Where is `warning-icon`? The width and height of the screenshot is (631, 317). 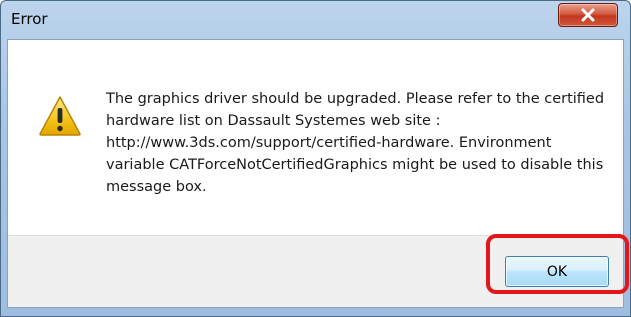 warning-icon is located at coordinates (60, 116).